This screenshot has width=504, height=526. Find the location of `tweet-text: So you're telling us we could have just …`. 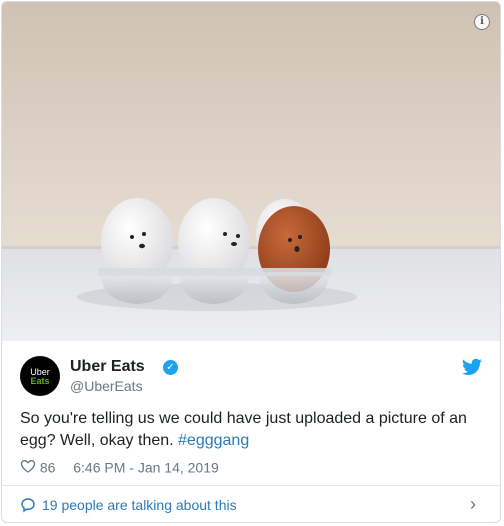

tweet-text: So you're telling us we could have just … is located at coordinates (255, 430).